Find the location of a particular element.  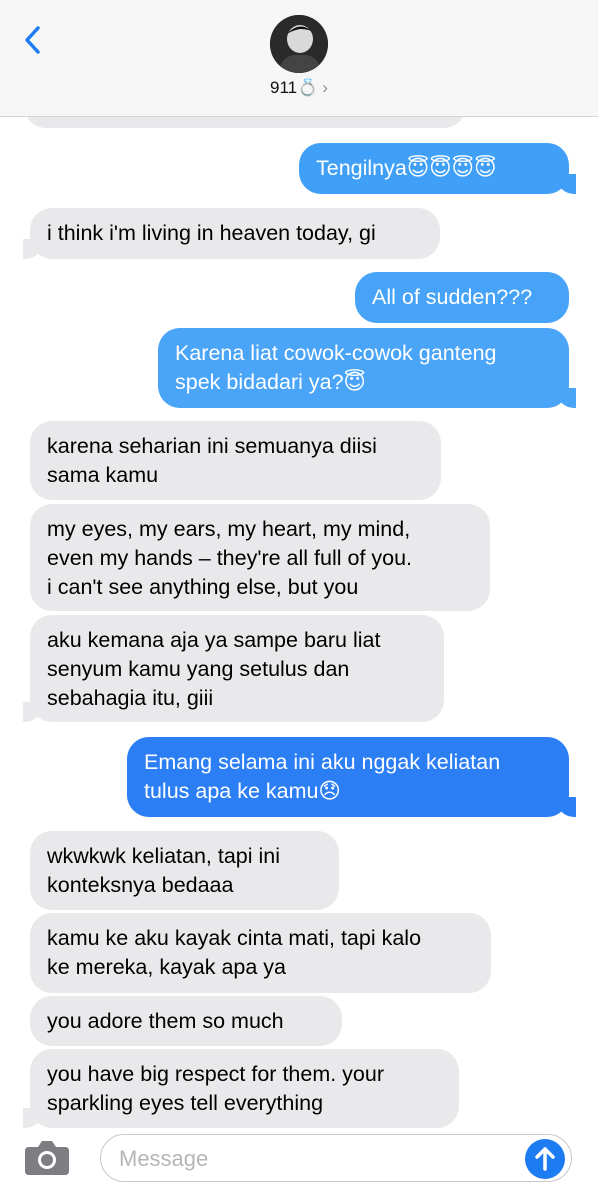

contact-name: 911💍 › is located at coordinates (299, 88).